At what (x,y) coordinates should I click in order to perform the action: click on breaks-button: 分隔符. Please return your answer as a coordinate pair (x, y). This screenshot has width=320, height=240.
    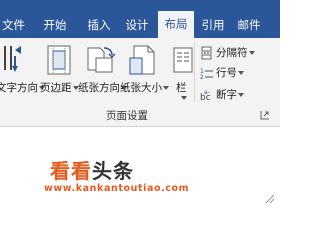
    Looking at the image, I should click on (227, 53).